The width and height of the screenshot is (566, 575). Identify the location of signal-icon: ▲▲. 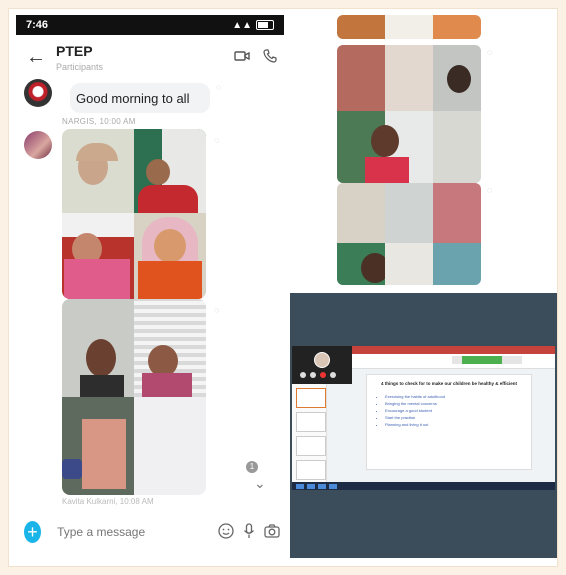
(242, 25).